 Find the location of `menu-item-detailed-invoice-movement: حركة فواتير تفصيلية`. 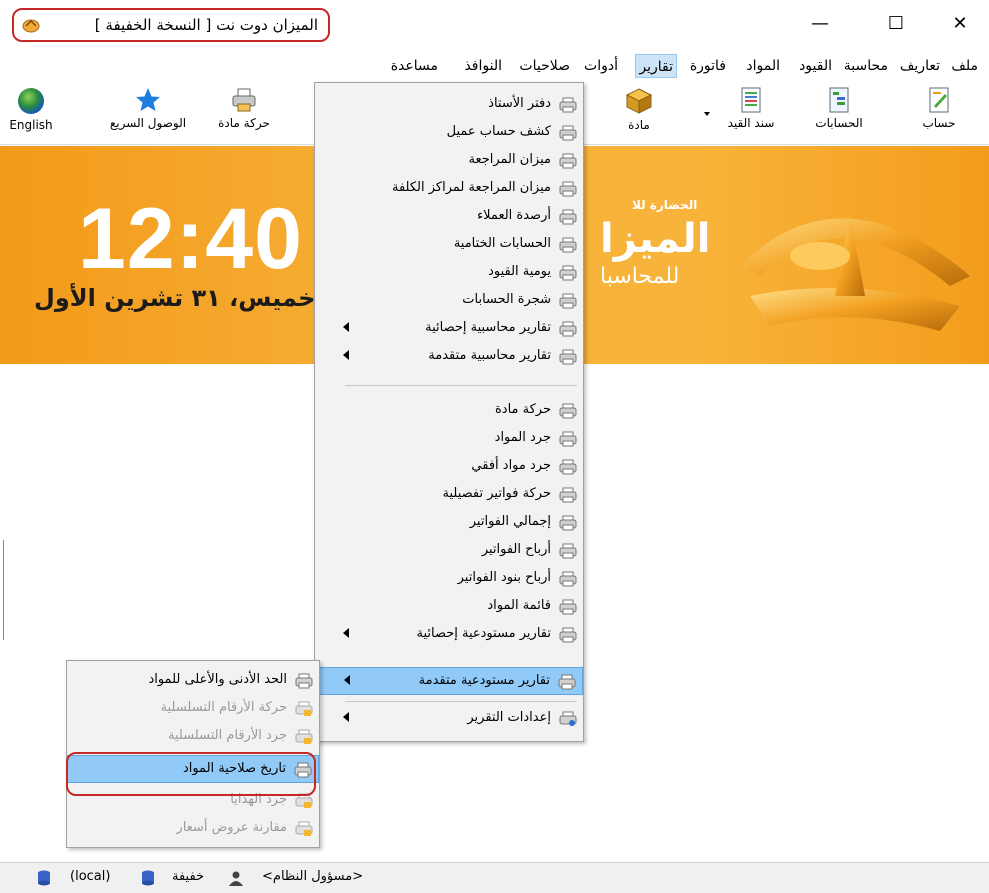

menu-item-detailed-invoice-movement: حركة فواتير تفصيلية is located at coordinates (449, 495).